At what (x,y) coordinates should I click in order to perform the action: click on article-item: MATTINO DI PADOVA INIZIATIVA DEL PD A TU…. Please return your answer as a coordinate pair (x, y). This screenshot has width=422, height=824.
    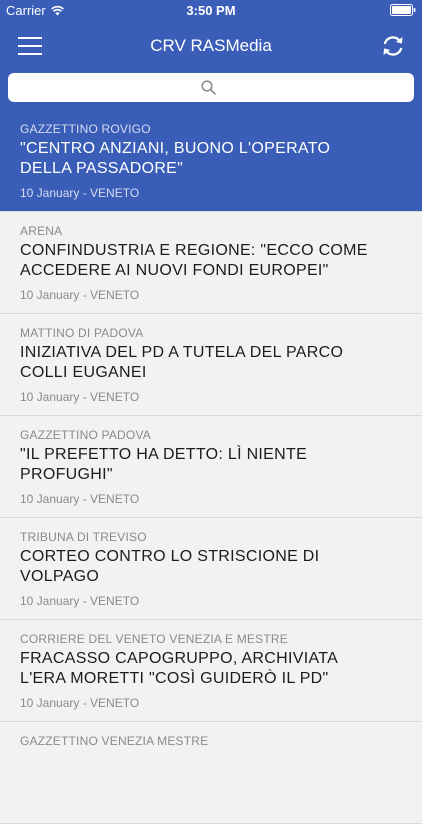
    Looking at the image, I should click on (211, 365).